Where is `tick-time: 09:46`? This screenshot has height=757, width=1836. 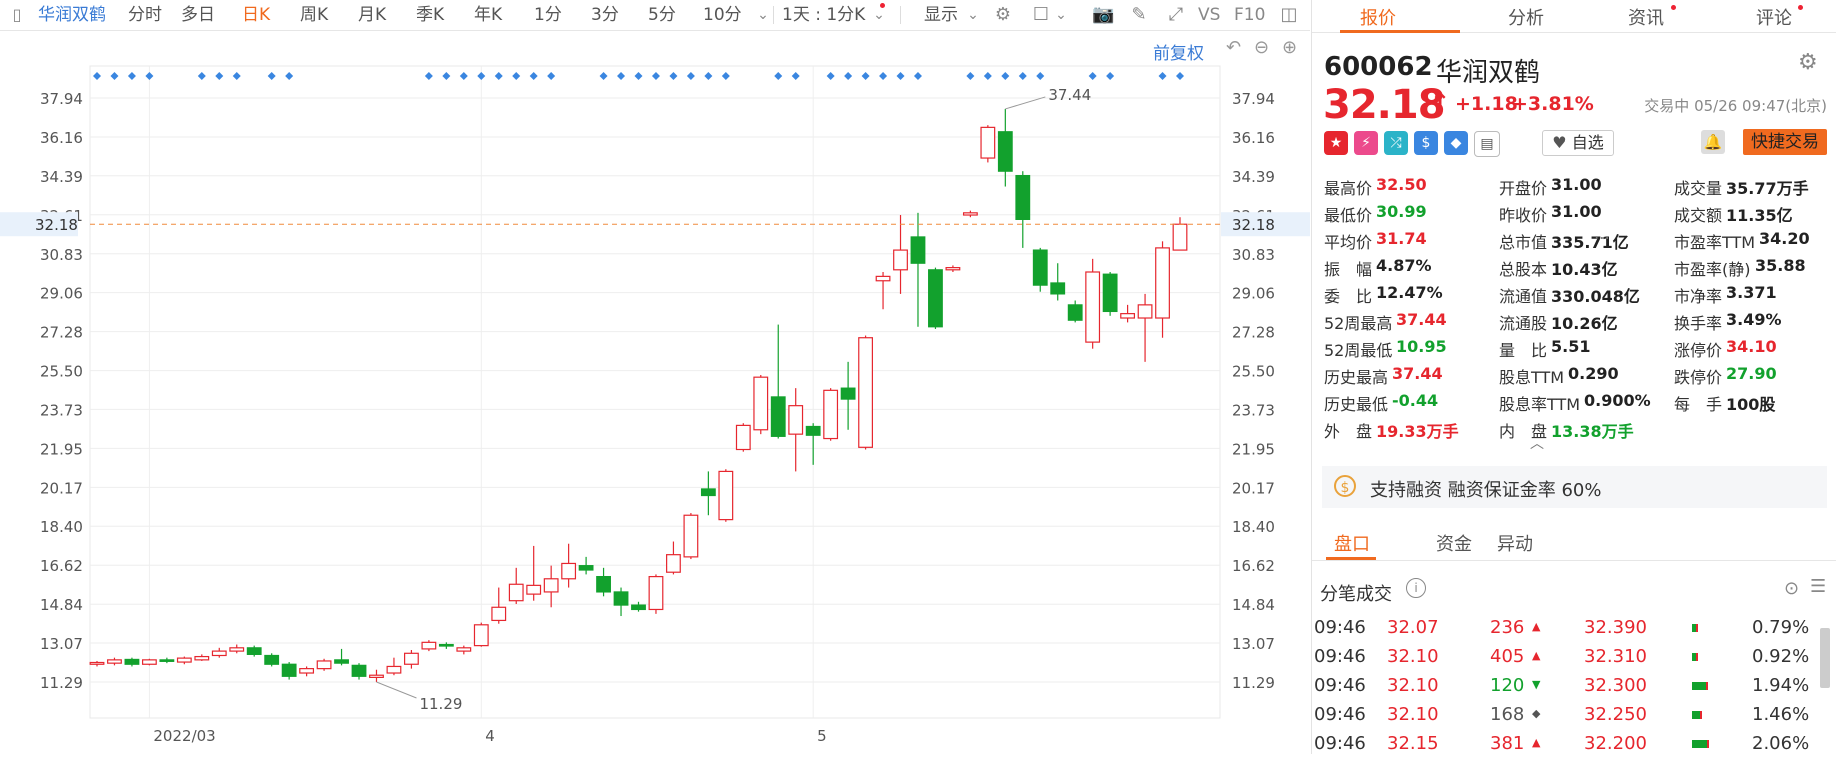 tick-time: 09:46 is located at coordinates (1340, 743).